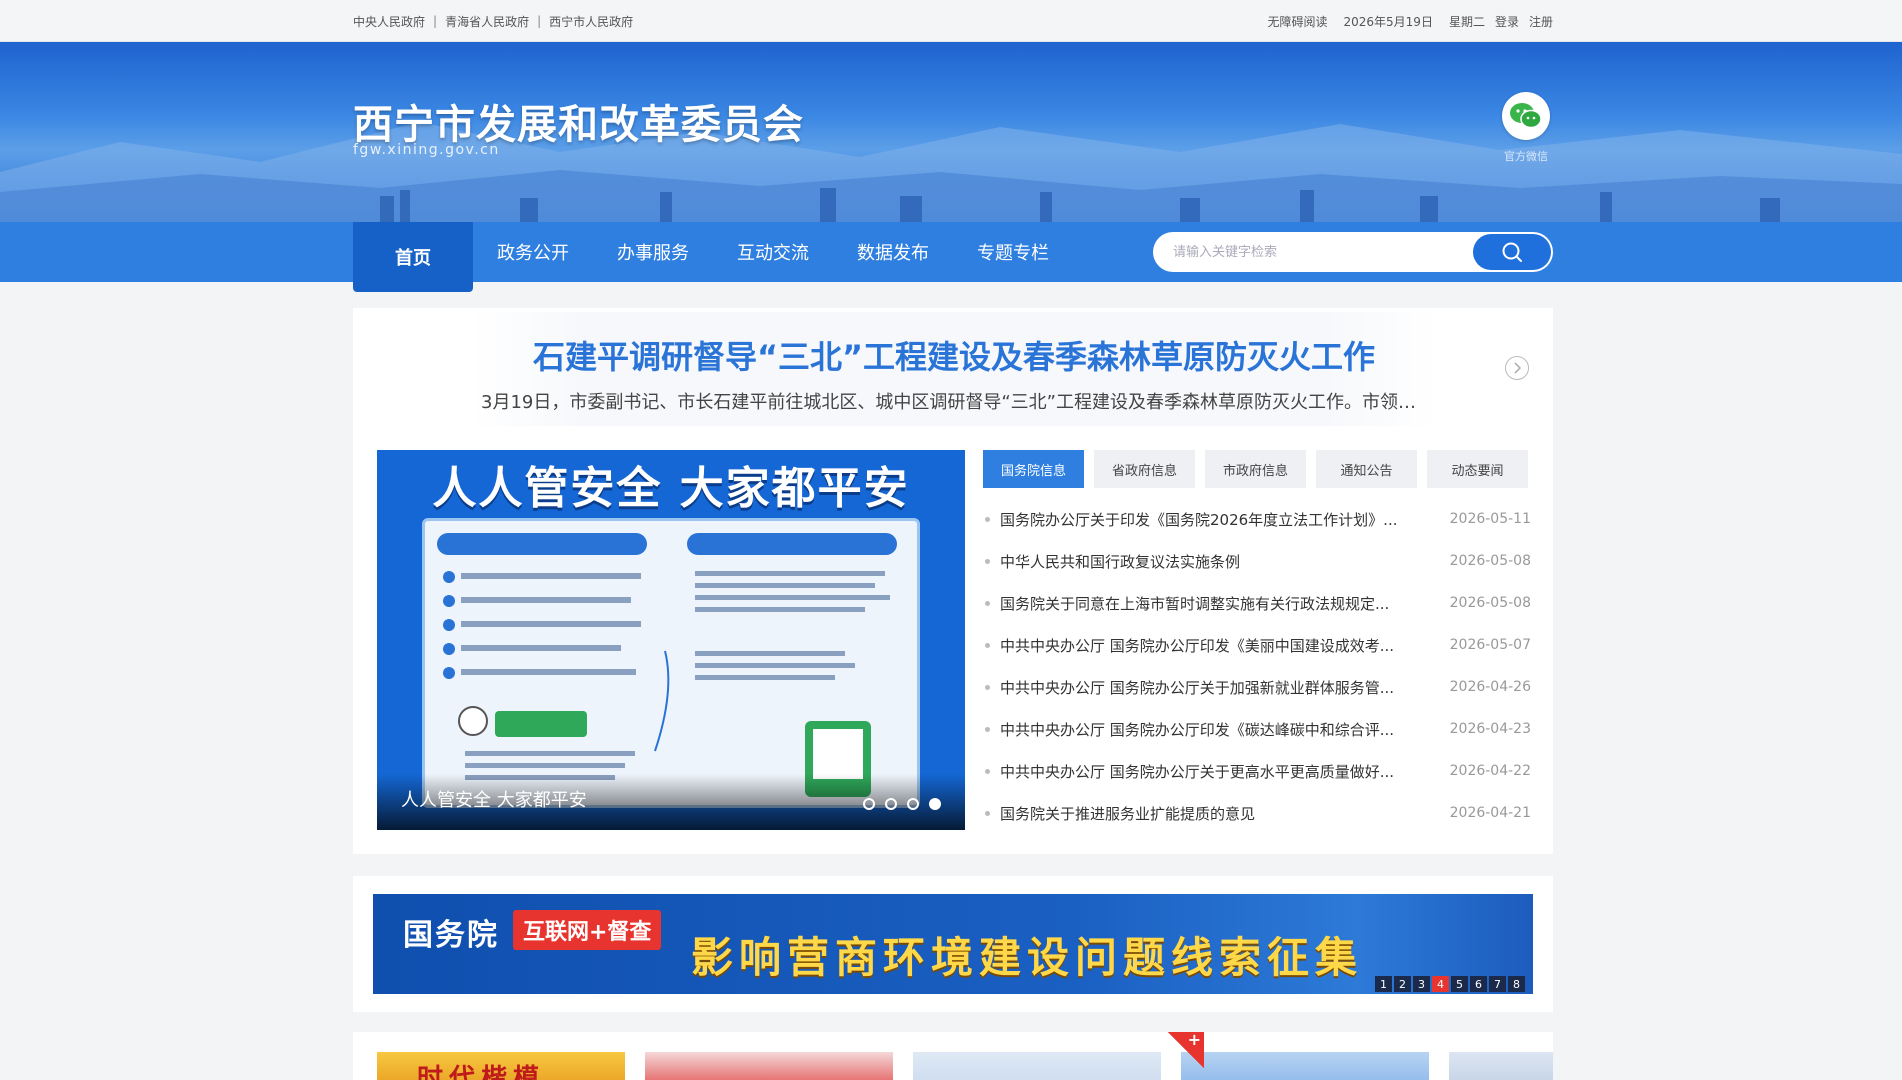 This screenshot has width=1902, height=1080. I want to click on banner-page: 7, so click(1497, 984).